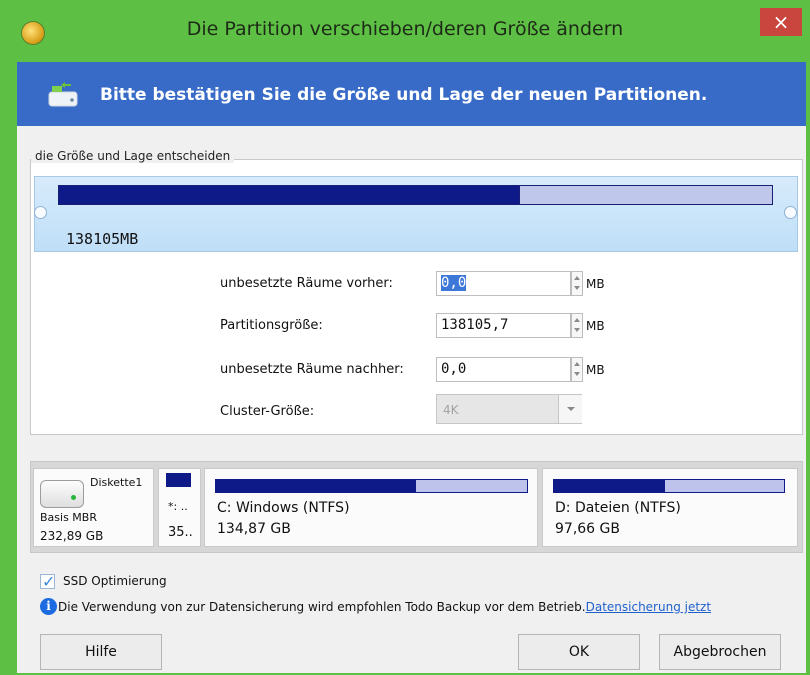  What do you see at coordinates (133, 156) in the screenshot?
I see `group-label: die Größe und Lage entscheiden` at bounding box center [133, 156].